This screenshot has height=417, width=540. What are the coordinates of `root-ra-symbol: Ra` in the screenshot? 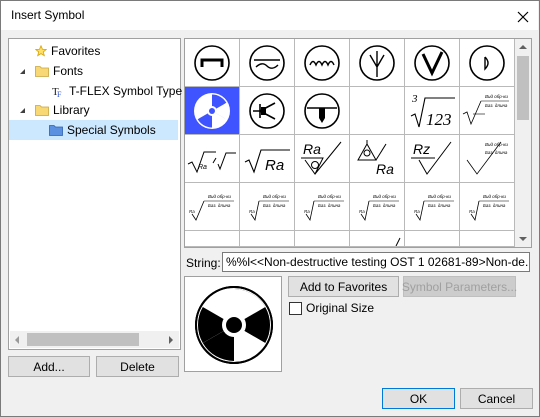 It's located at (267, 161).